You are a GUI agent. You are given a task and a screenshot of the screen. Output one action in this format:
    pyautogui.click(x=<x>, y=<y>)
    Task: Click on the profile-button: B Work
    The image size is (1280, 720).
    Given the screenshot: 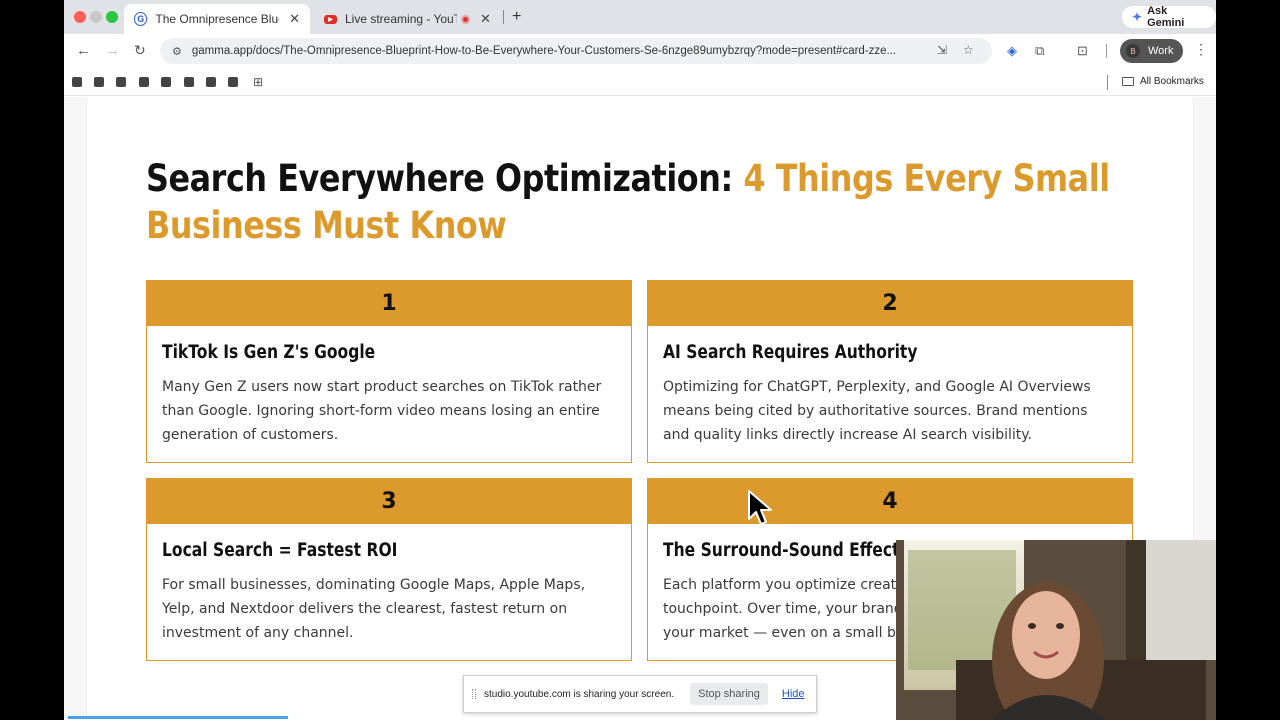 What is the action you would take?
    pyautogui.click(x=1152, y=51)
    